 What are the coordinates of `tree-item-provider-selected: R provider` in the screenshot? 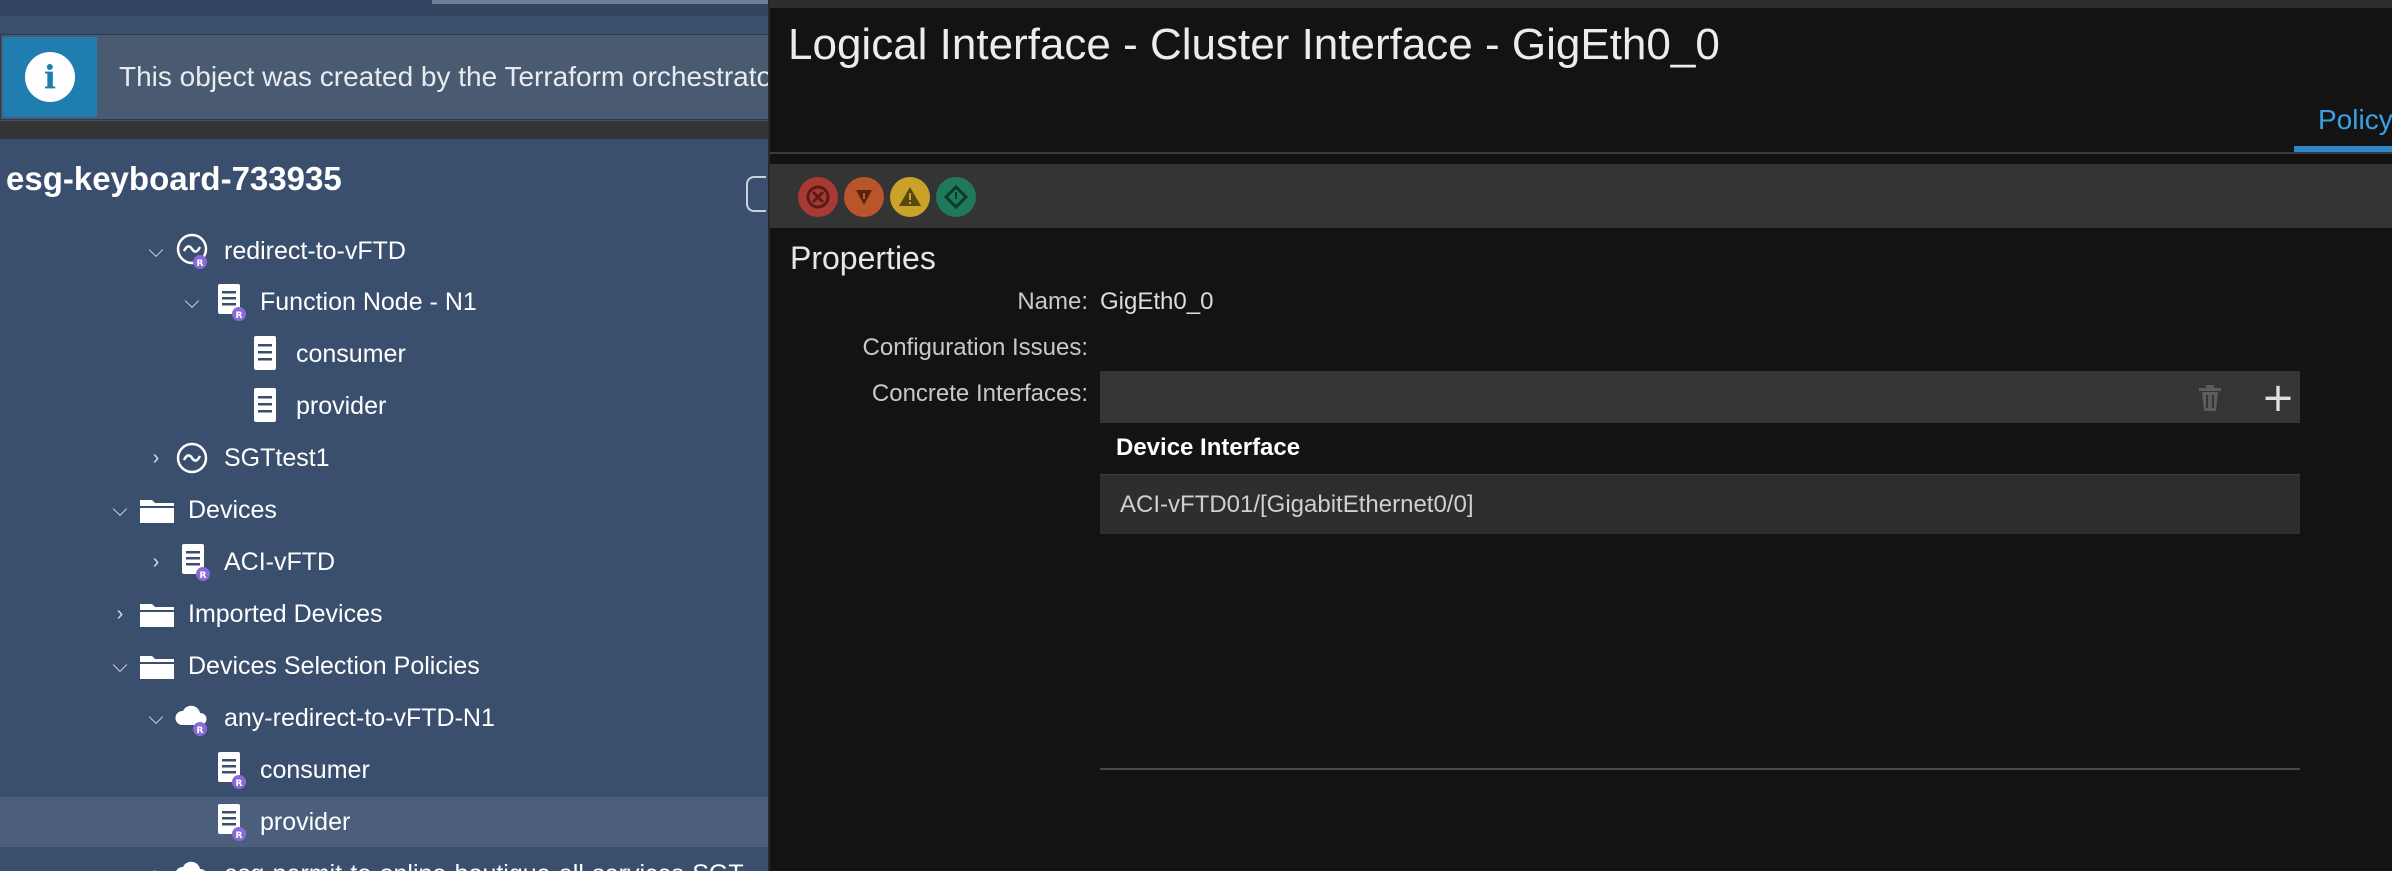 It's located at (385, 822).